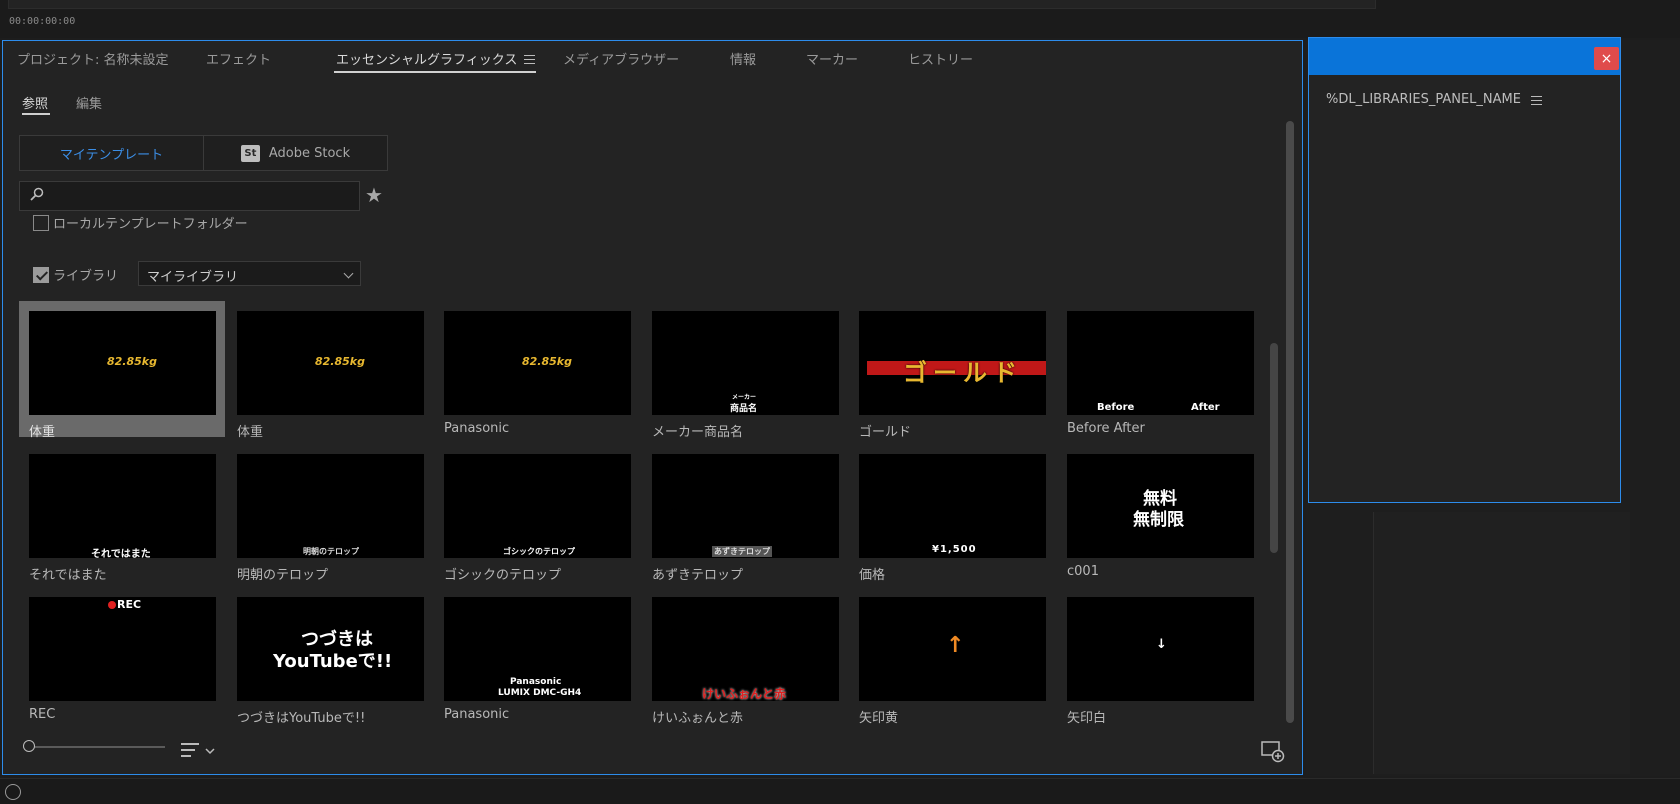 The width and height of the screenshot is (1680, 804). Describe the element at coordinates (940, 58) in the screenshot. I see `tab-history: ヒストリー` at that location.